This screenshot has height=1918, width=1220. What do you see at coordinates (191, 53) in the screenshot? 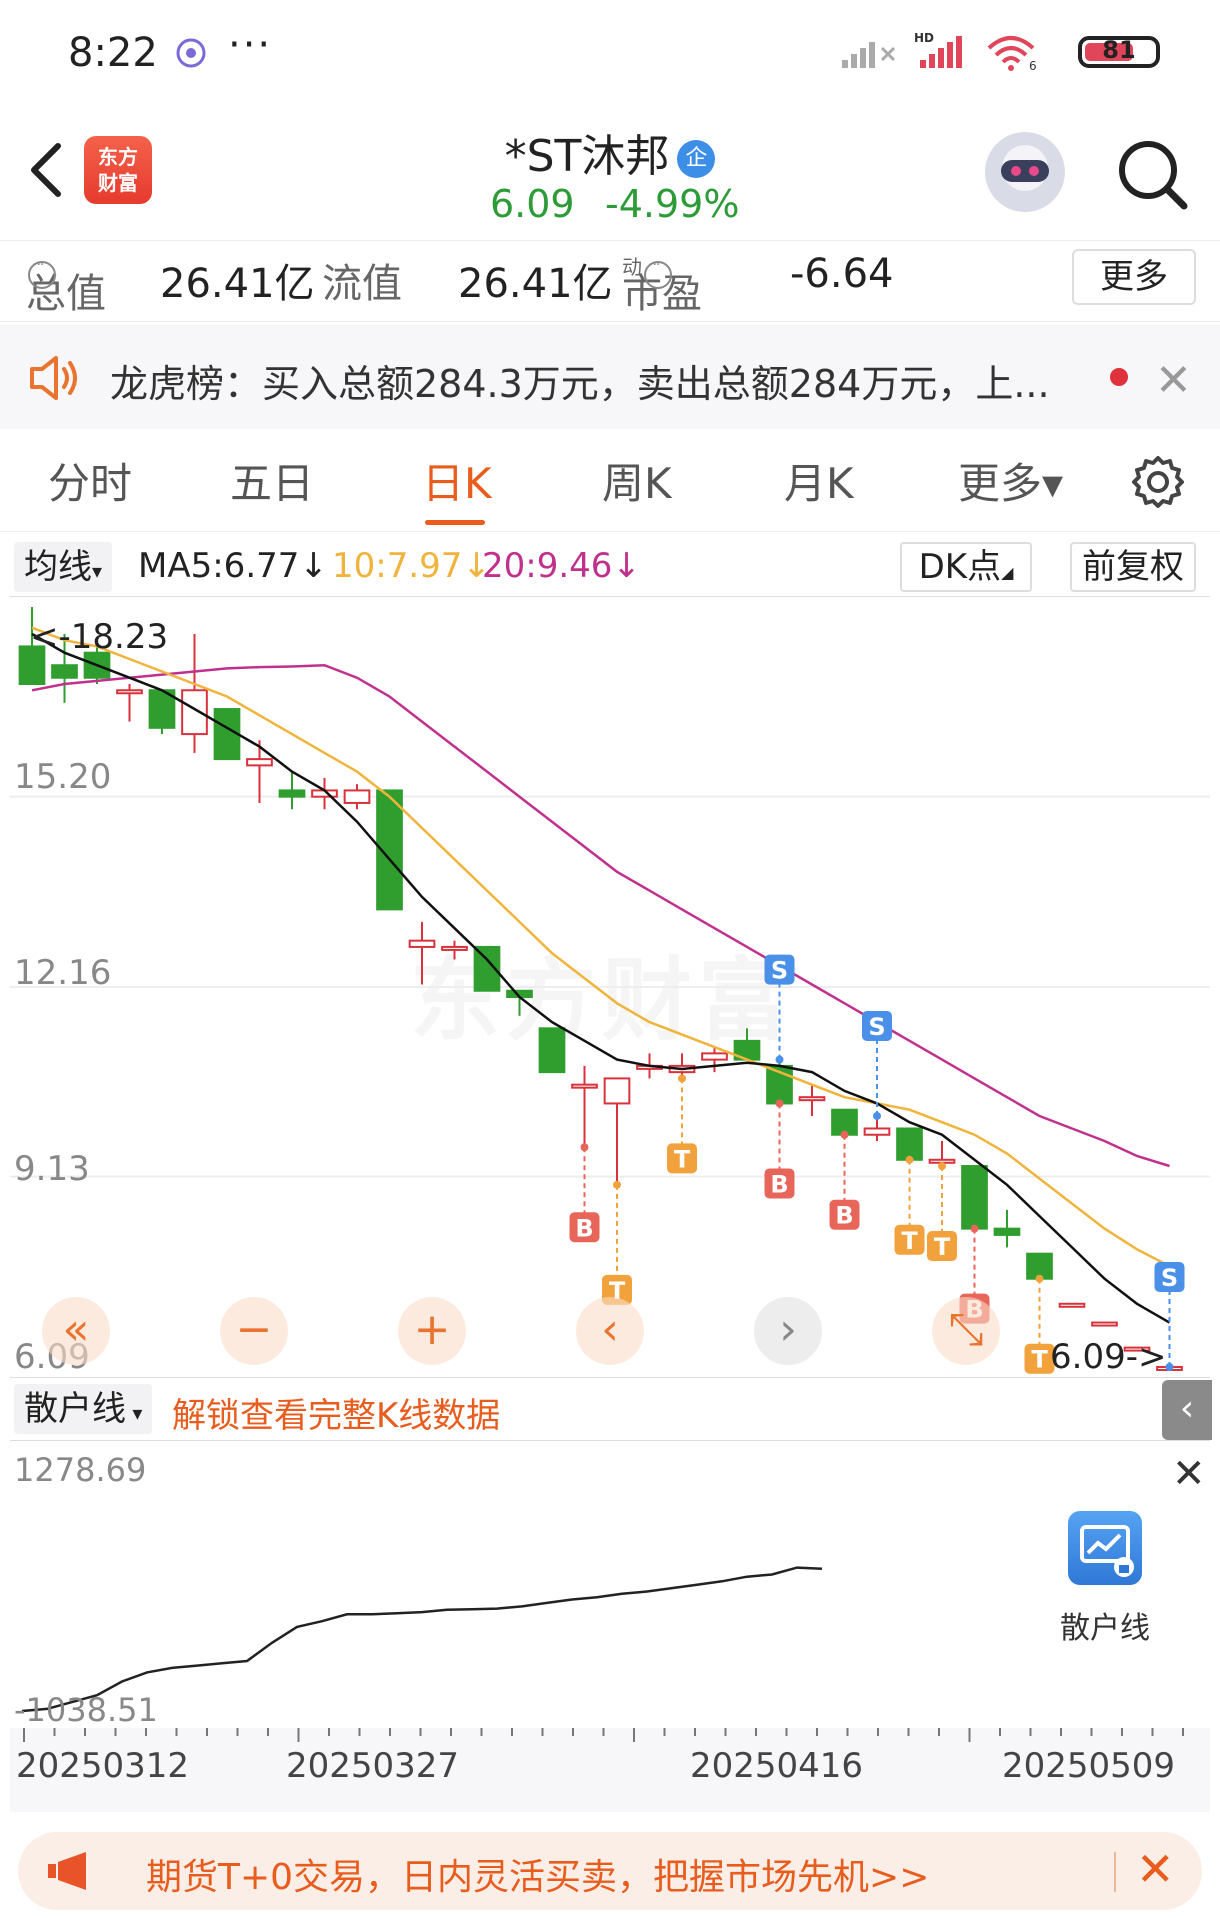
I see `notification-icon` at bounding box center [191, 53].